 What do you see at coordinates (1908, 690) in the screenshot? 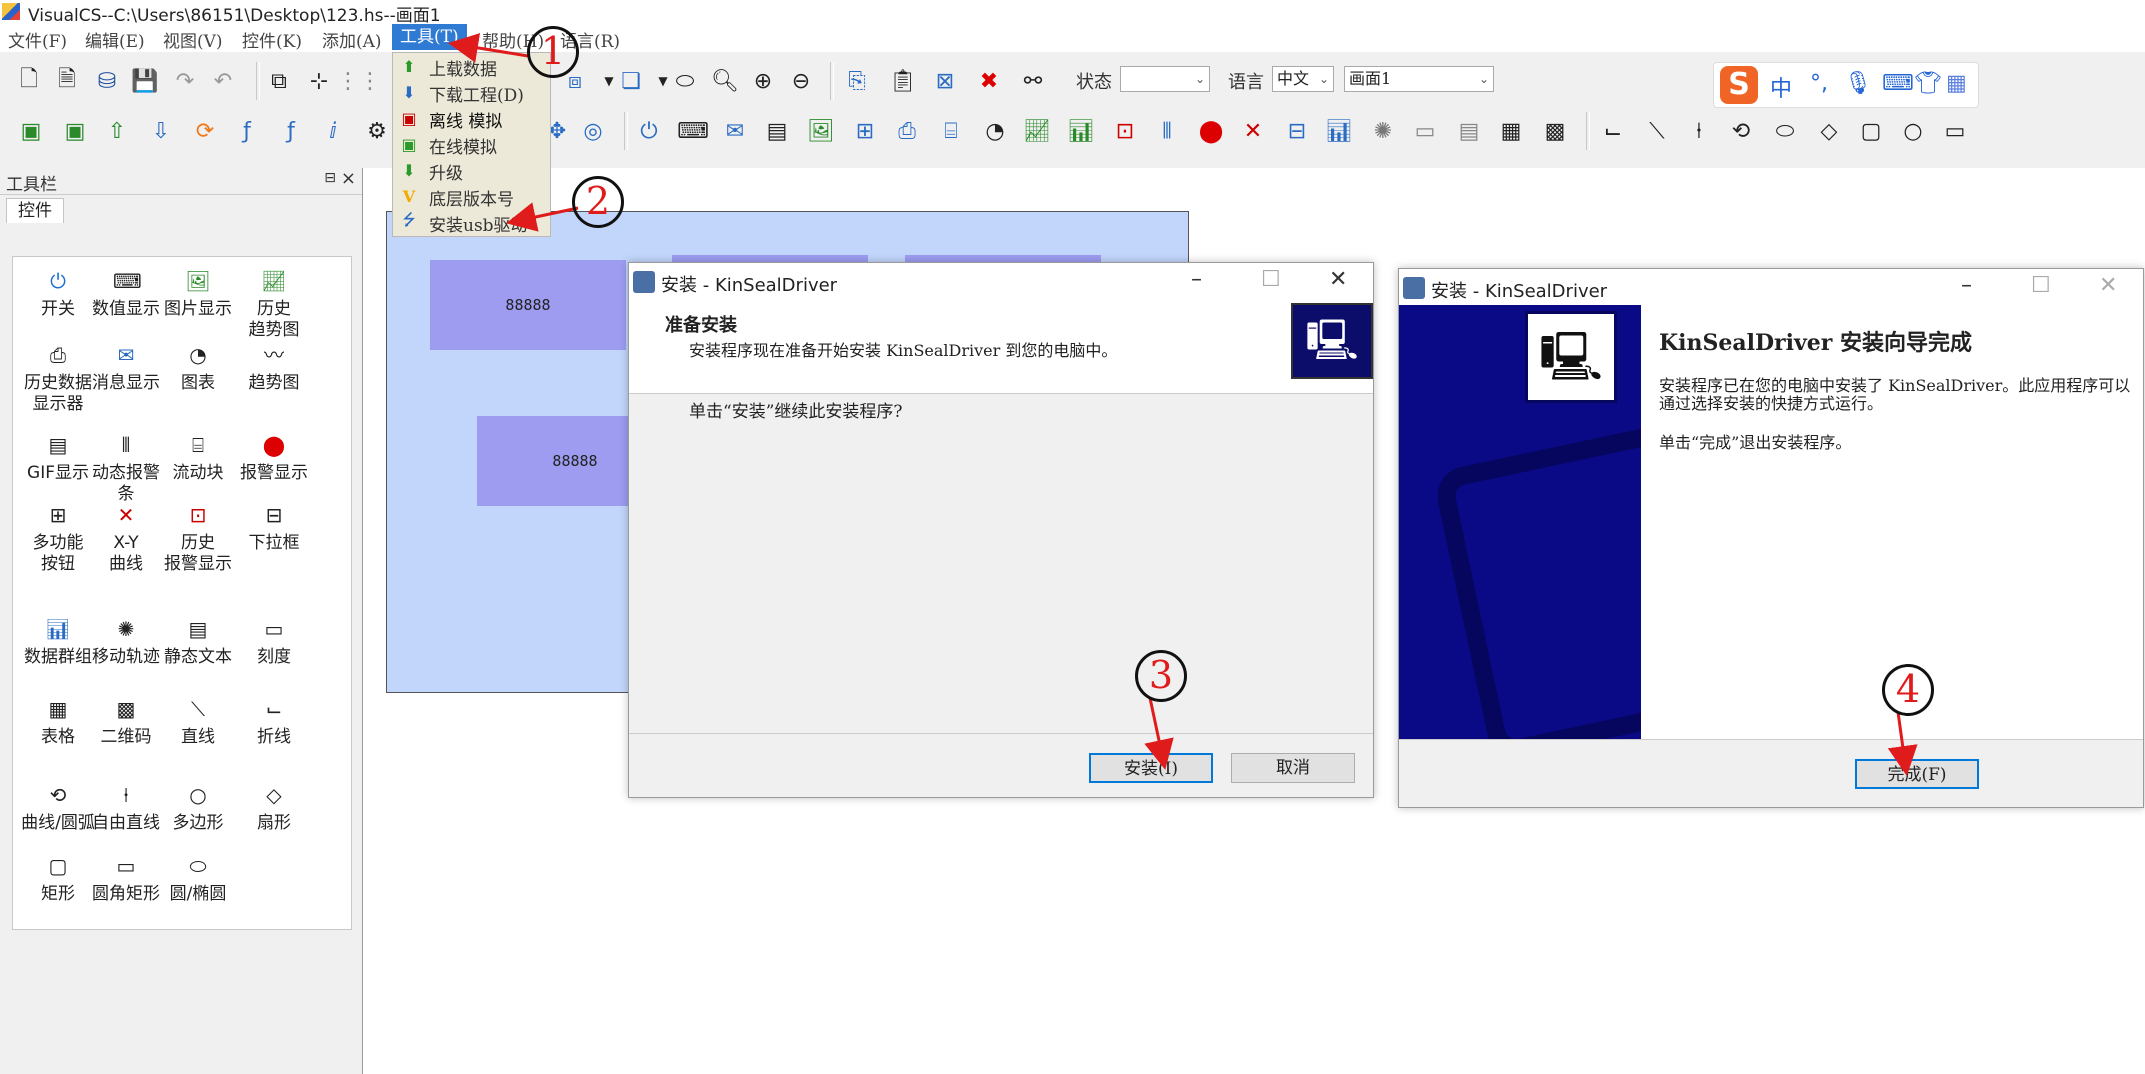
I see `annotation-4: 4` at bounding box center [1908, 690].